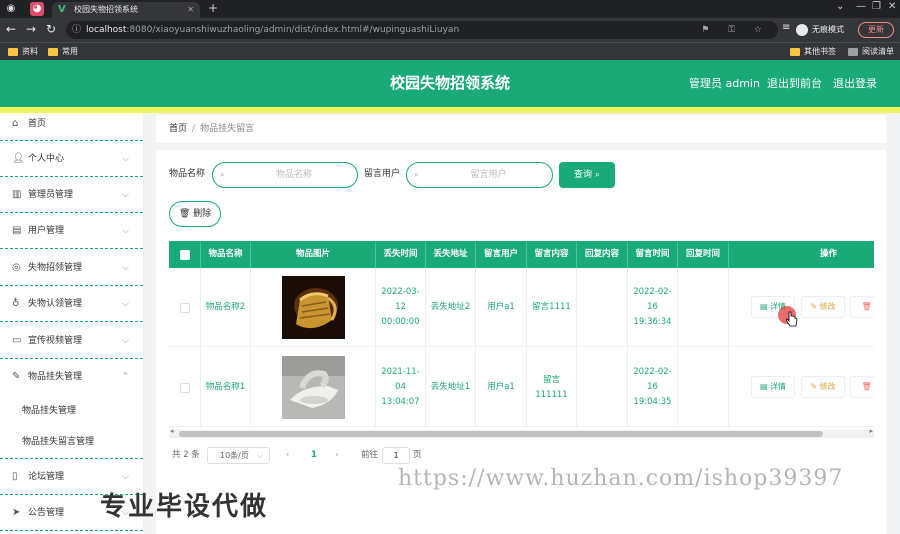 The image size is (900, 534). I want to click on sidebar-item-report-loss: ✎ 物品挂失管理 ⌃, so click(71, 377).